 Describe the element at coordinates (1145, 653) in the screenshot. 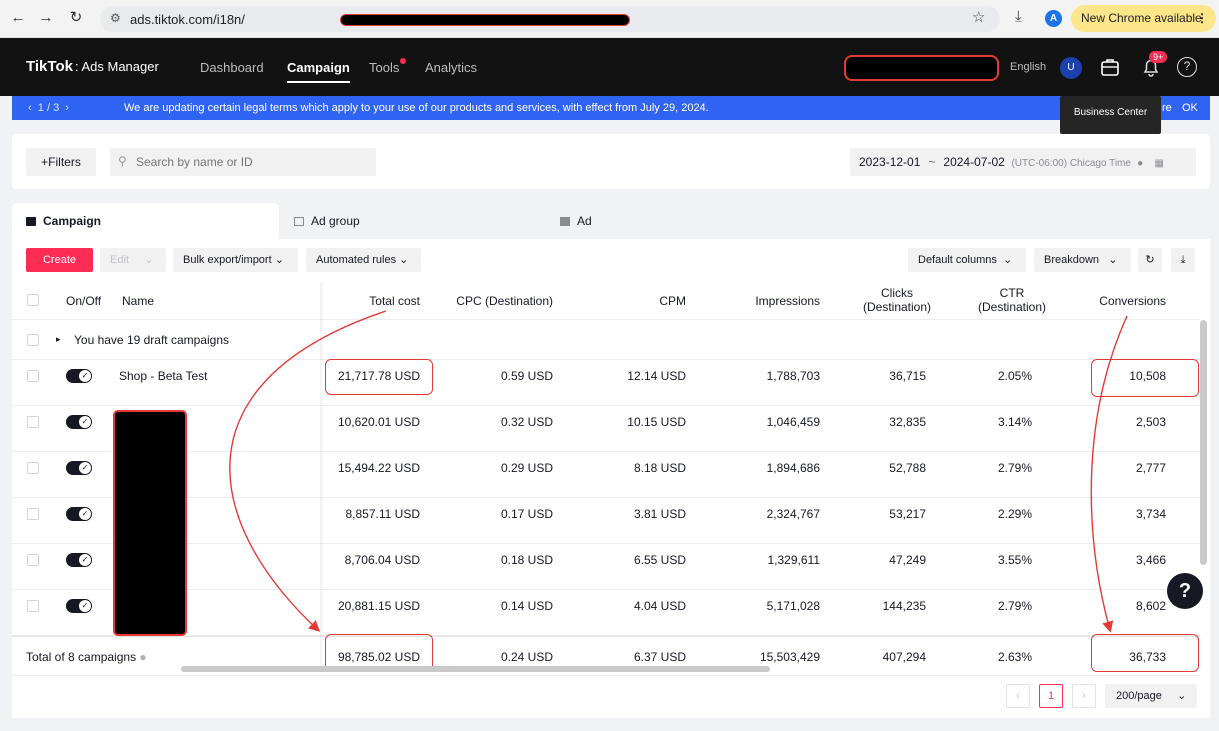

I see `highlight-grand-total-conversions` at that location.